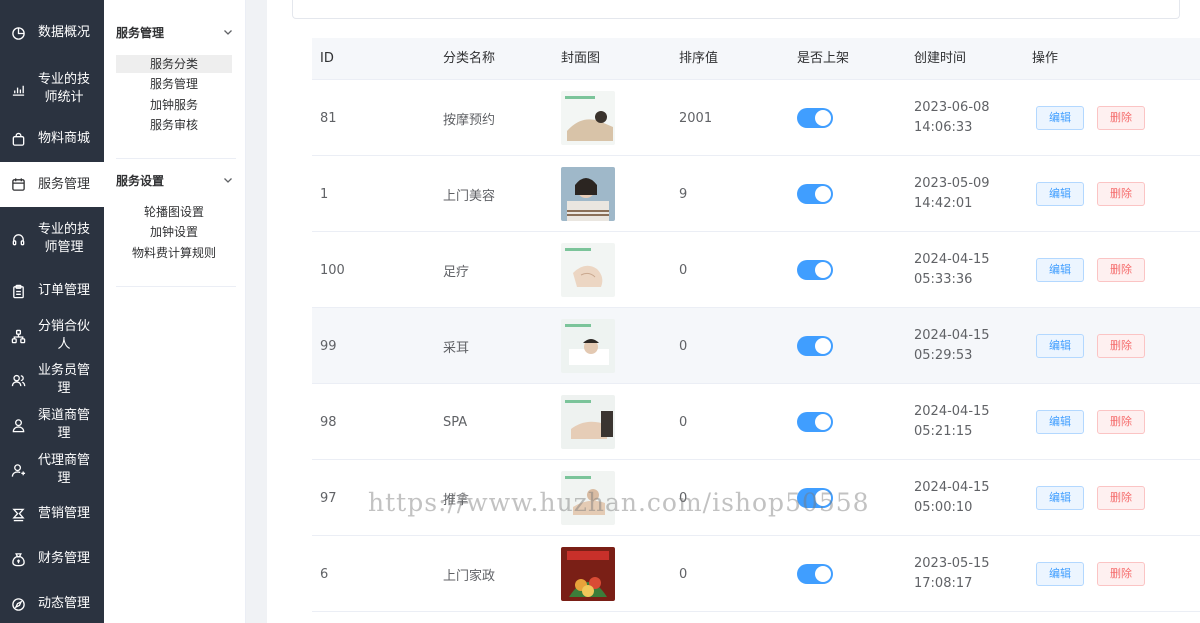 The height and width of the screenshot is (623, 1200). I want to click on sidebar-item-label: 专业的技师管理, so click(63, 238).